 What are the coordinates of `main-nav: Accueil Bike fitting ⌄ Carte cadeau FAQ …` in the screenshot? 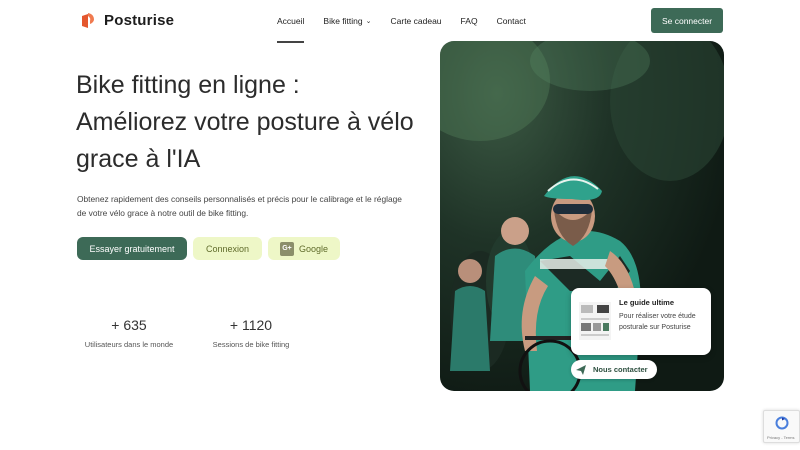 It's located at (401, 29).